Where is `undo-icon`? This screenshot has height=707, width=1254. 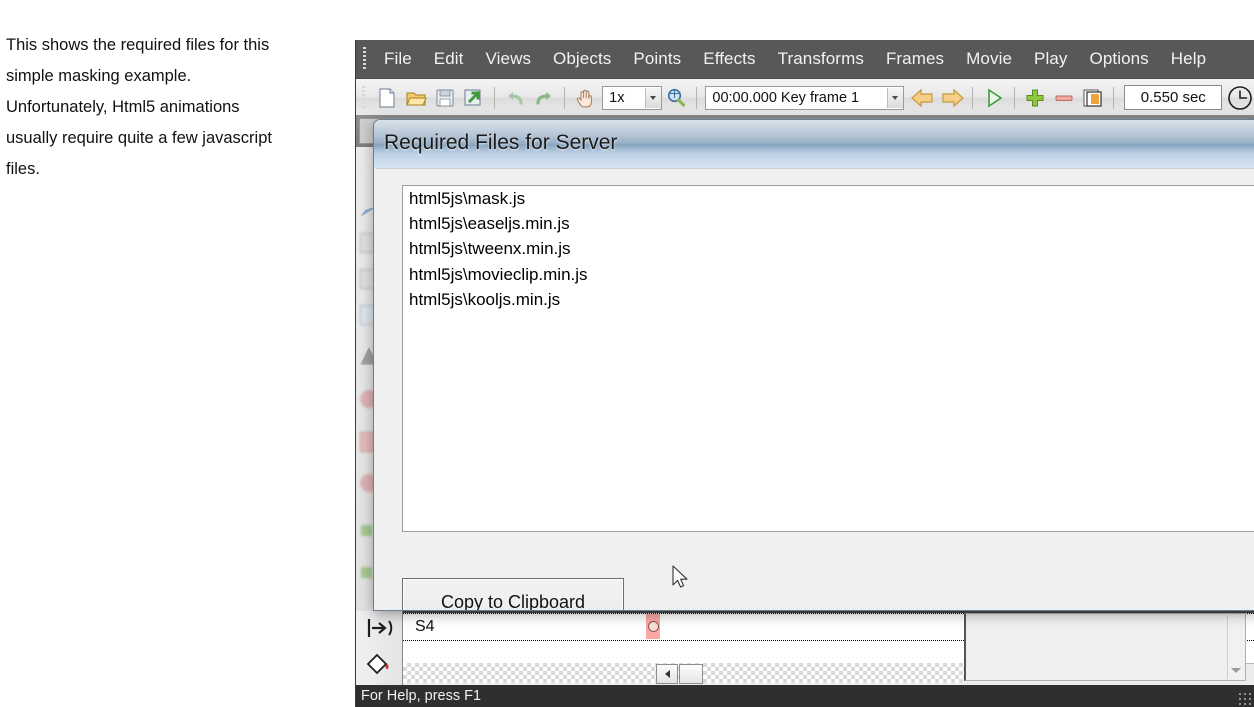 undo-icon is located at coordinates (515, 98).